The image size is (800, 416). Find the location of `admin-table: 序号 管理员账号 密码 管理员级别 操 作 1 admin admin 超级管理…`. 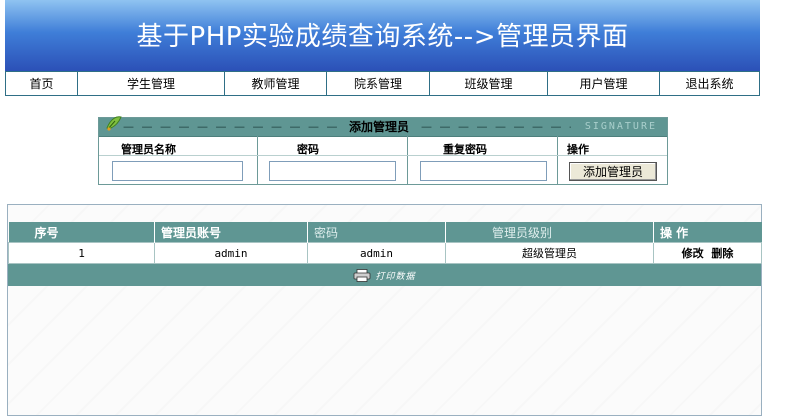

admin-table: 序号 管理员账号 密码 管理员级别 操 作 1 admin admin 超级管理… is located at coordinates (385, 243).